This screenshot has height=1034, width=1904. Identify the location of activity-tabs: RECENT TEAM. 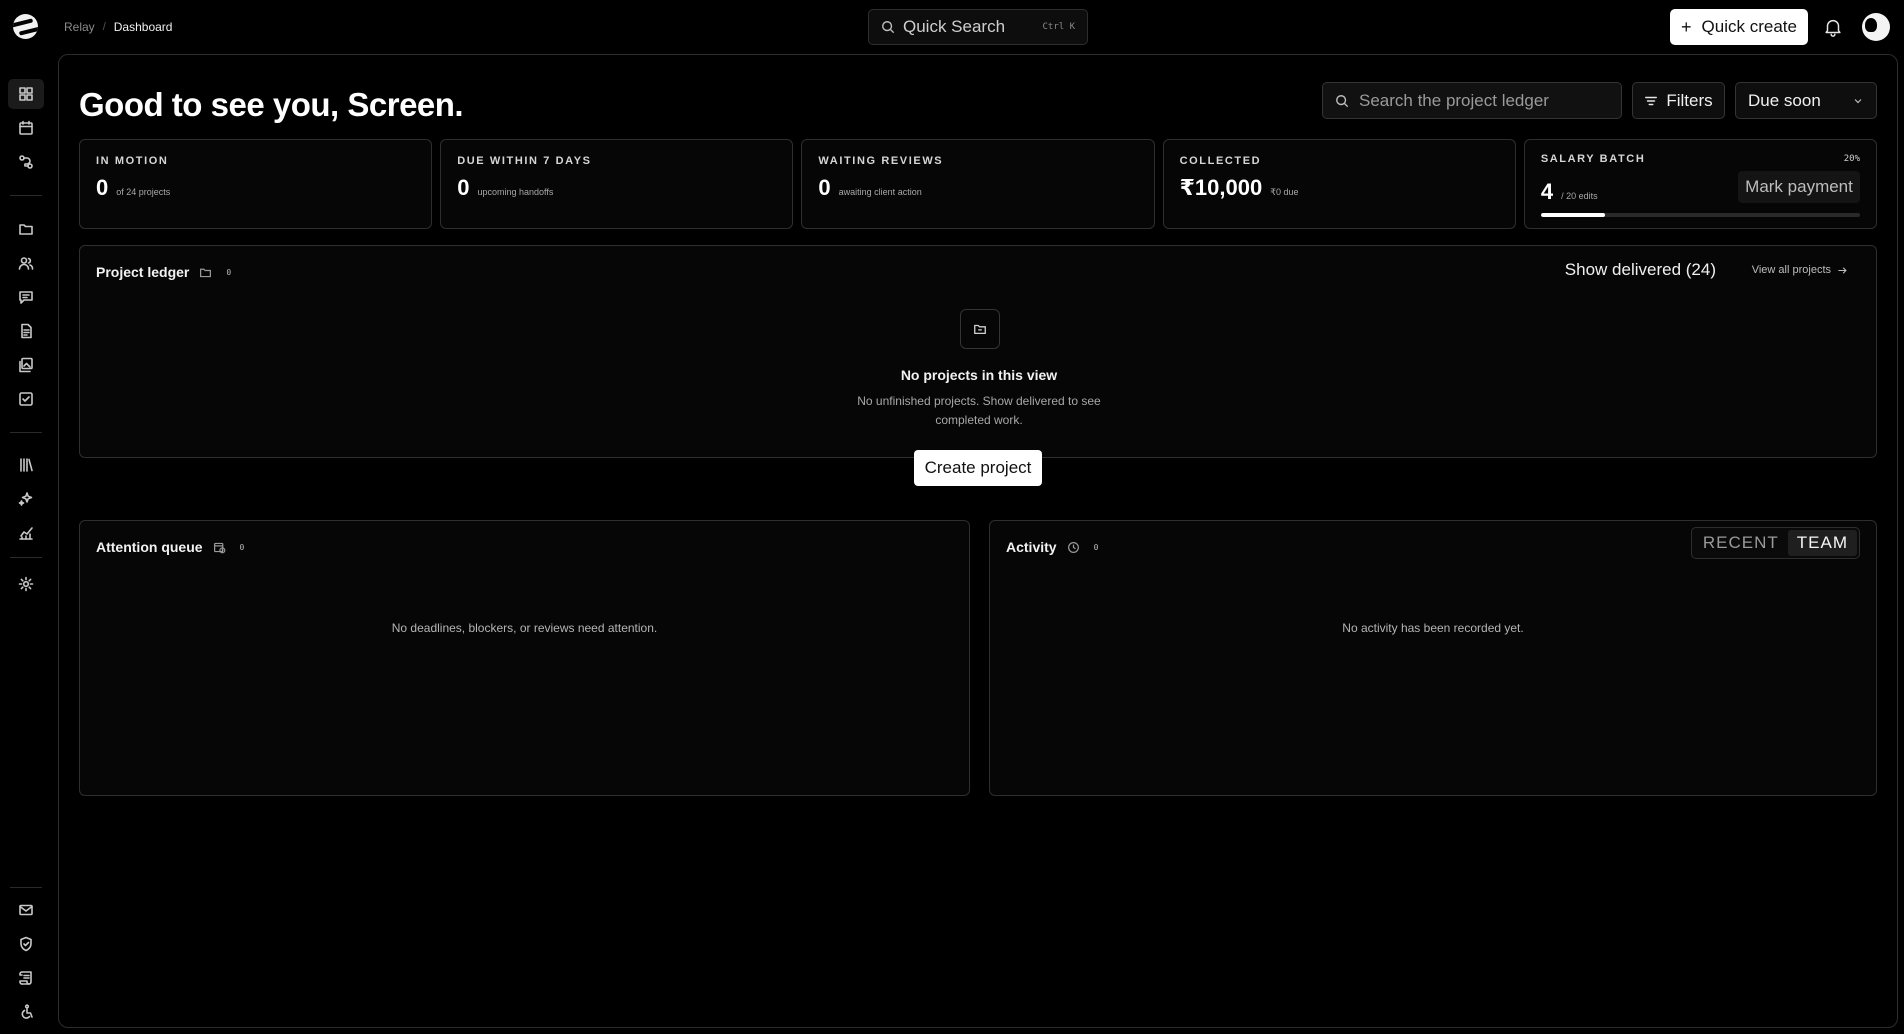
(1775, 543).